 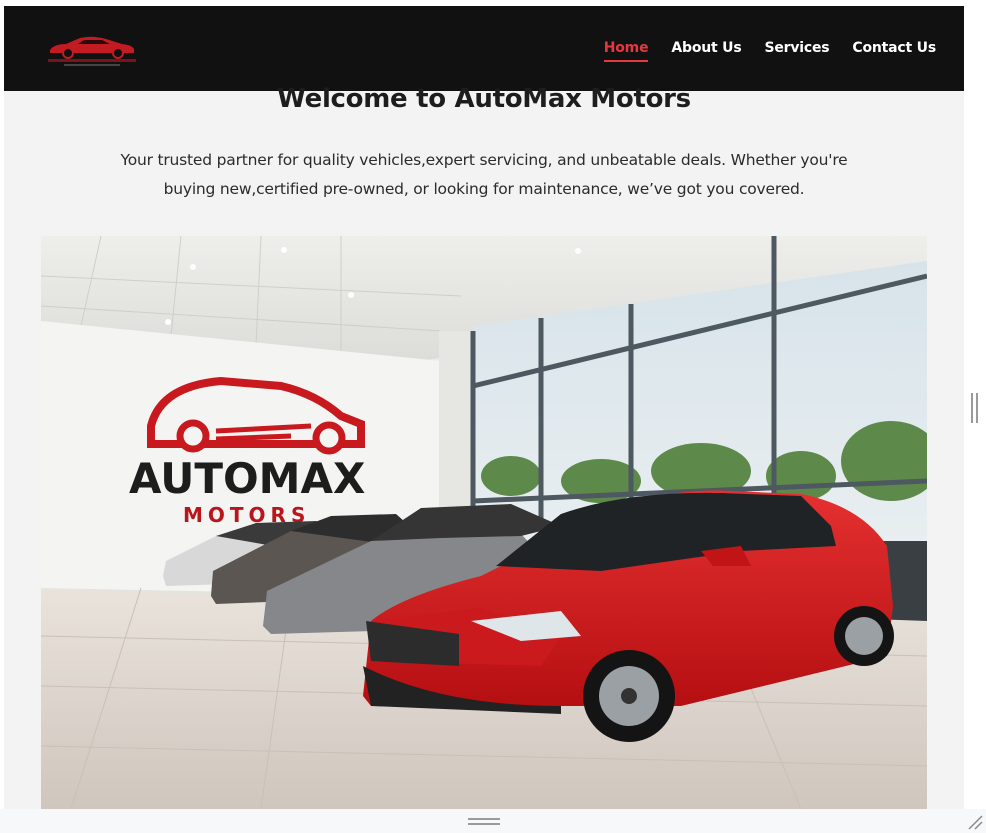 I want to click on bottom-resize-grip, so click(x=484, y=822).